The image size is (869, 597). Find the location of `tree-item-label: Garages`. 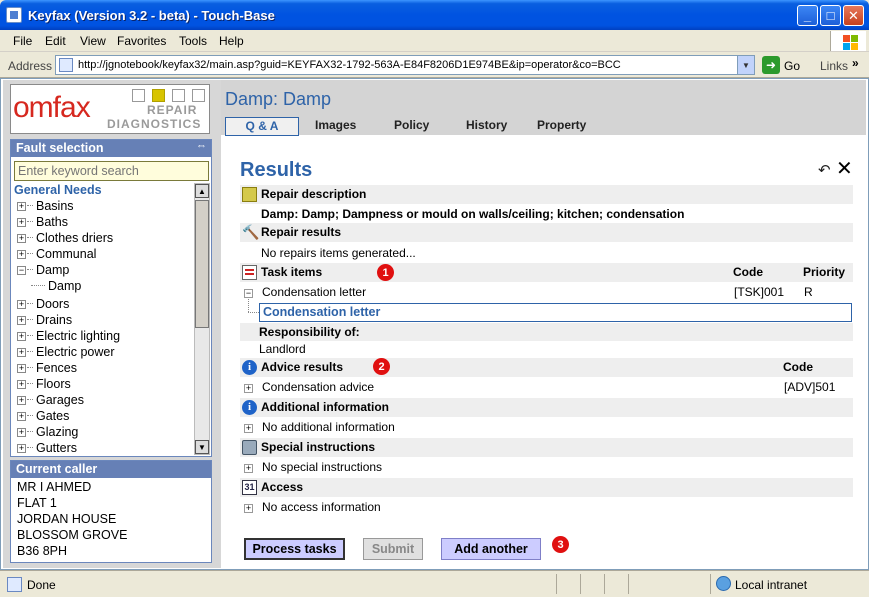

tree-item-label: Garages is located at coordinates (60, 400).